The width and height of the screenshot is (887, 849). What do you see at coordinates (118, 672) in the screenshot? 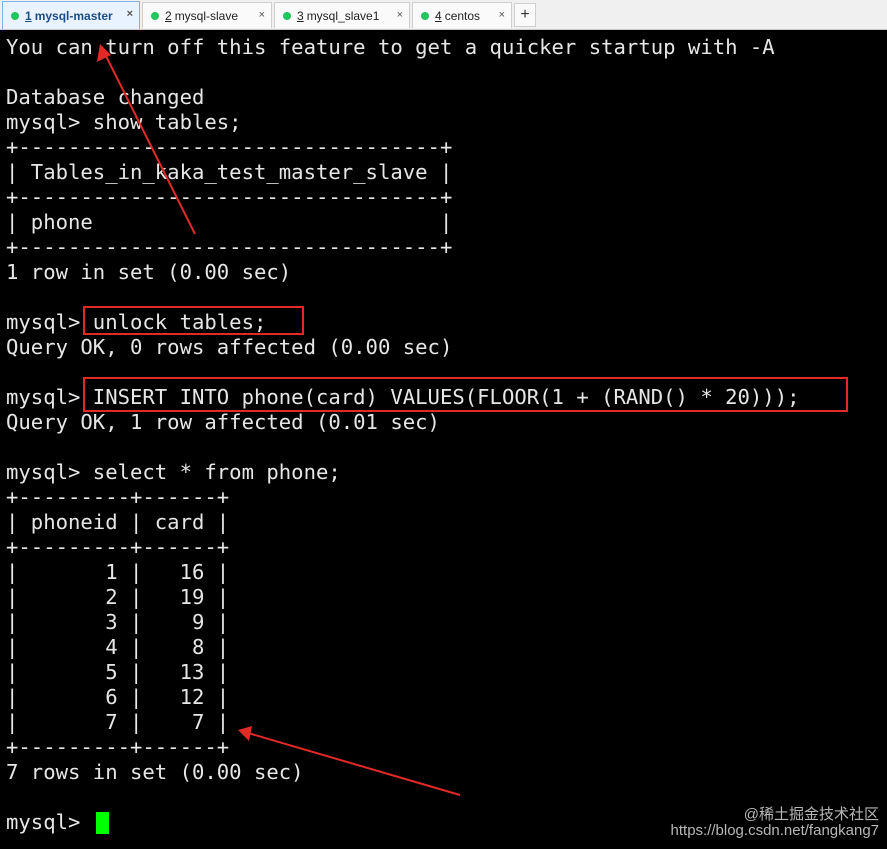
I see `terminal-line: | 5 | 13 |` at bounding box center [118, 672].